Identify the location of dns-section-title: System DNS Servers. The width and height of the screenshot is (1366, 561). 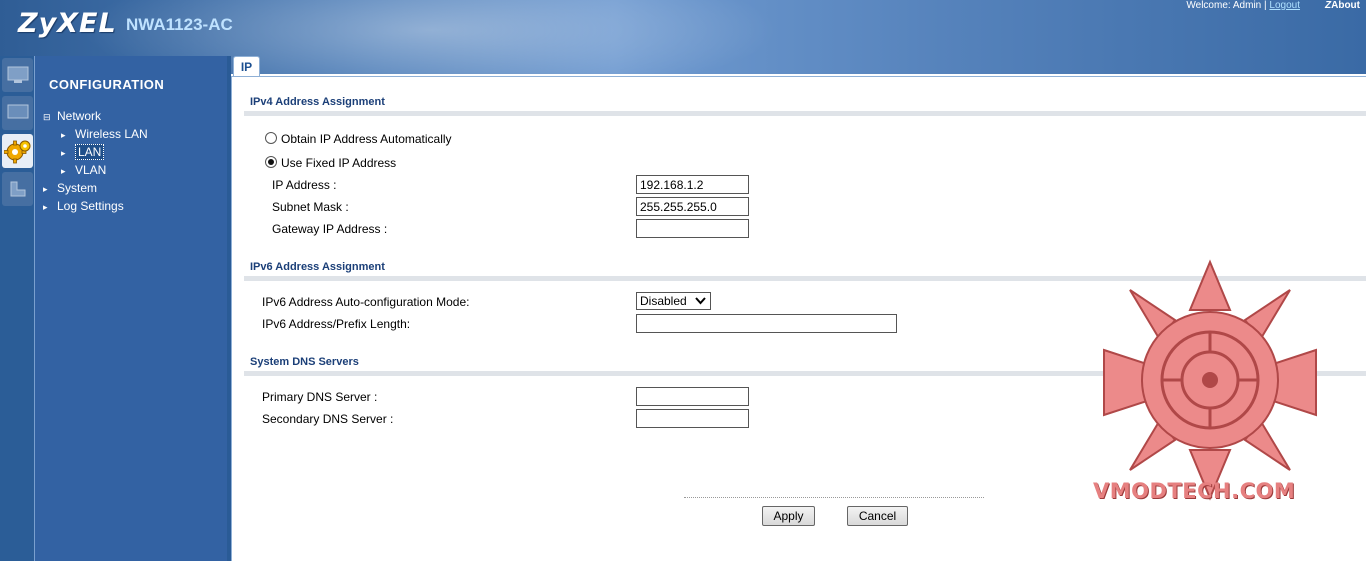
(304, 362).